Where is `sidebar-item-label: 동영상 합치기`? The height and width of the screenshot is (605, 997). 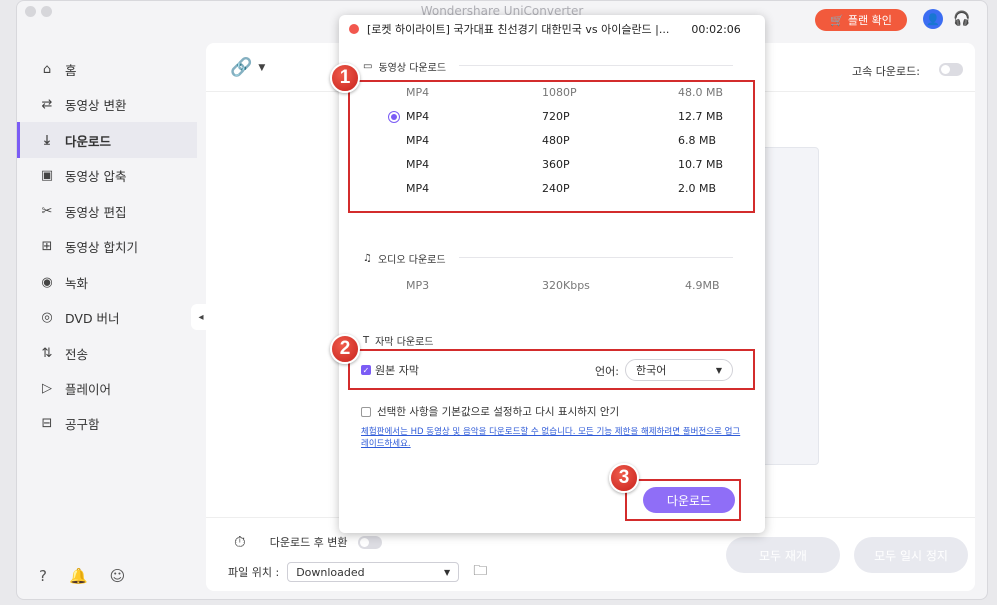
sidebar-item-label: 동영상 합치기 is located at coordinates (101, 247).